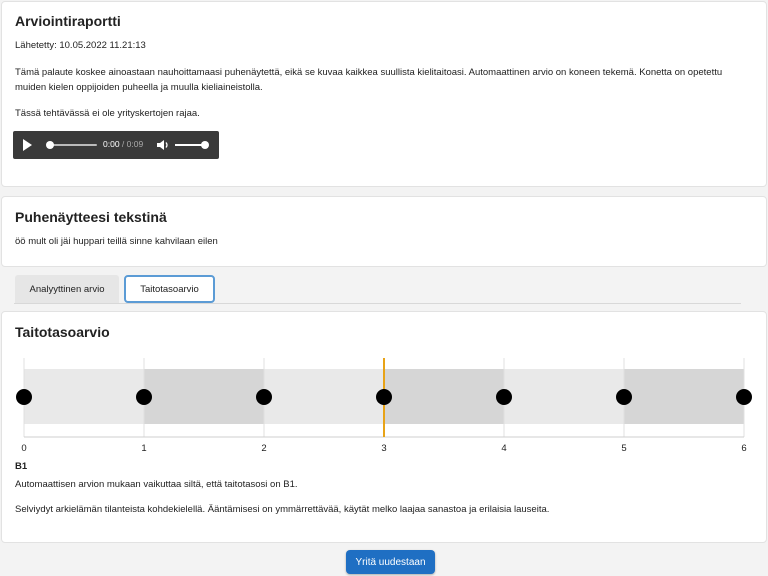 This screenshot has height=576, width=768. What do you see at coordinates (384, 448) in the screenshot?
I see `scale-tick-label: 3` at bounding box center [384, 448].